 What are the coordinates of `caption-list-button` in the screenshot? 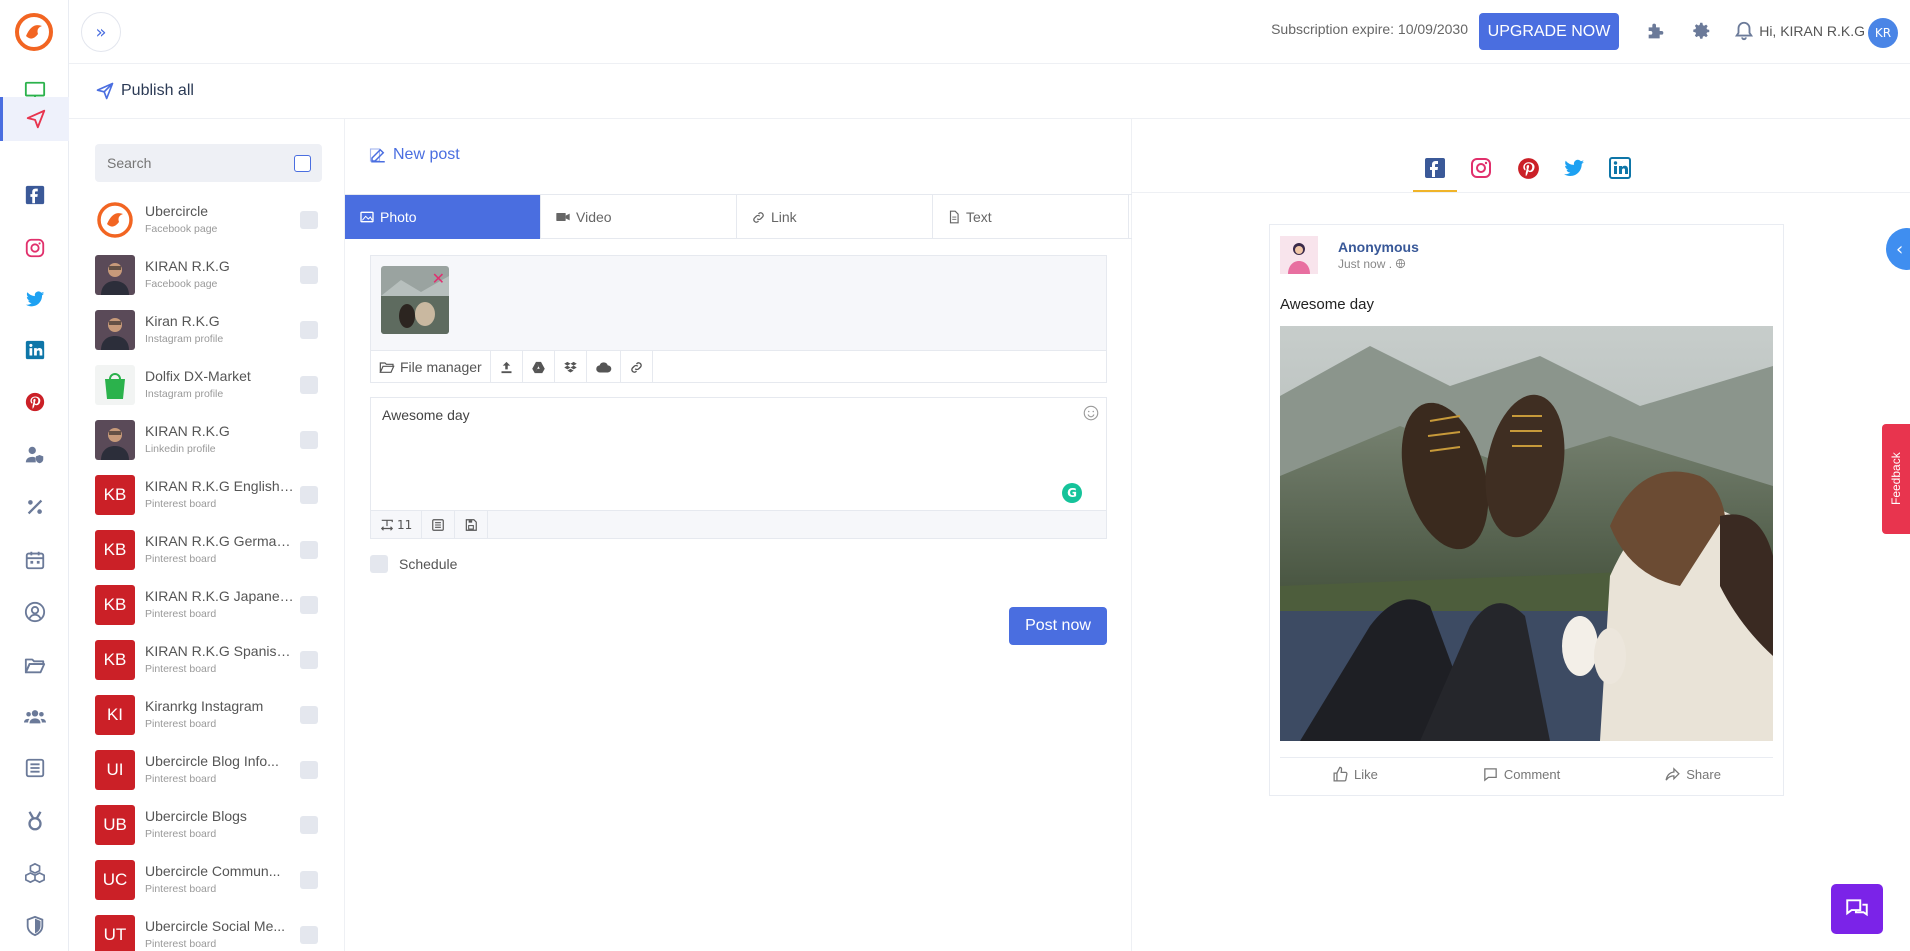 It's located at (439, 525).